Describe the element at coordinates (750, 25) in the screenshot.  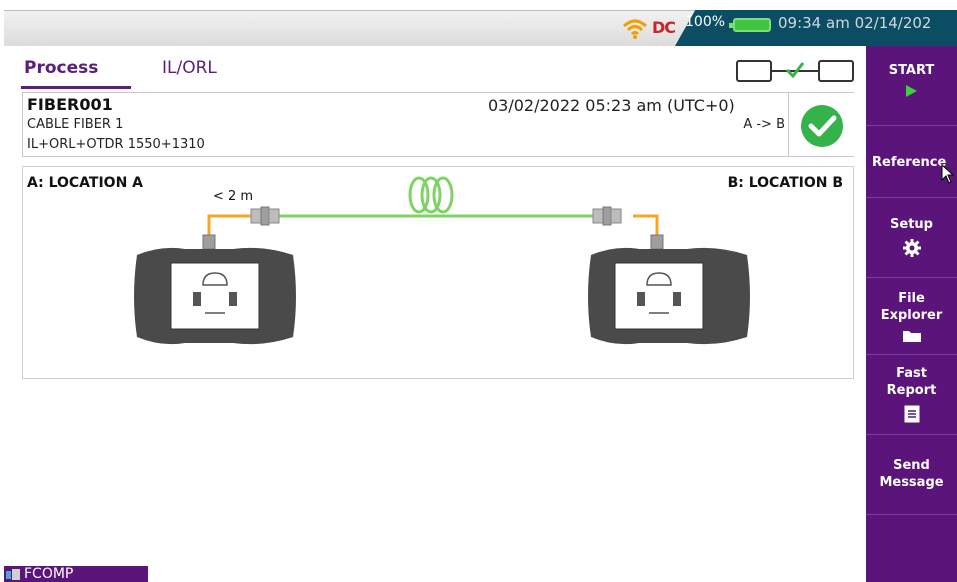
I see `battery-icon` at that location.